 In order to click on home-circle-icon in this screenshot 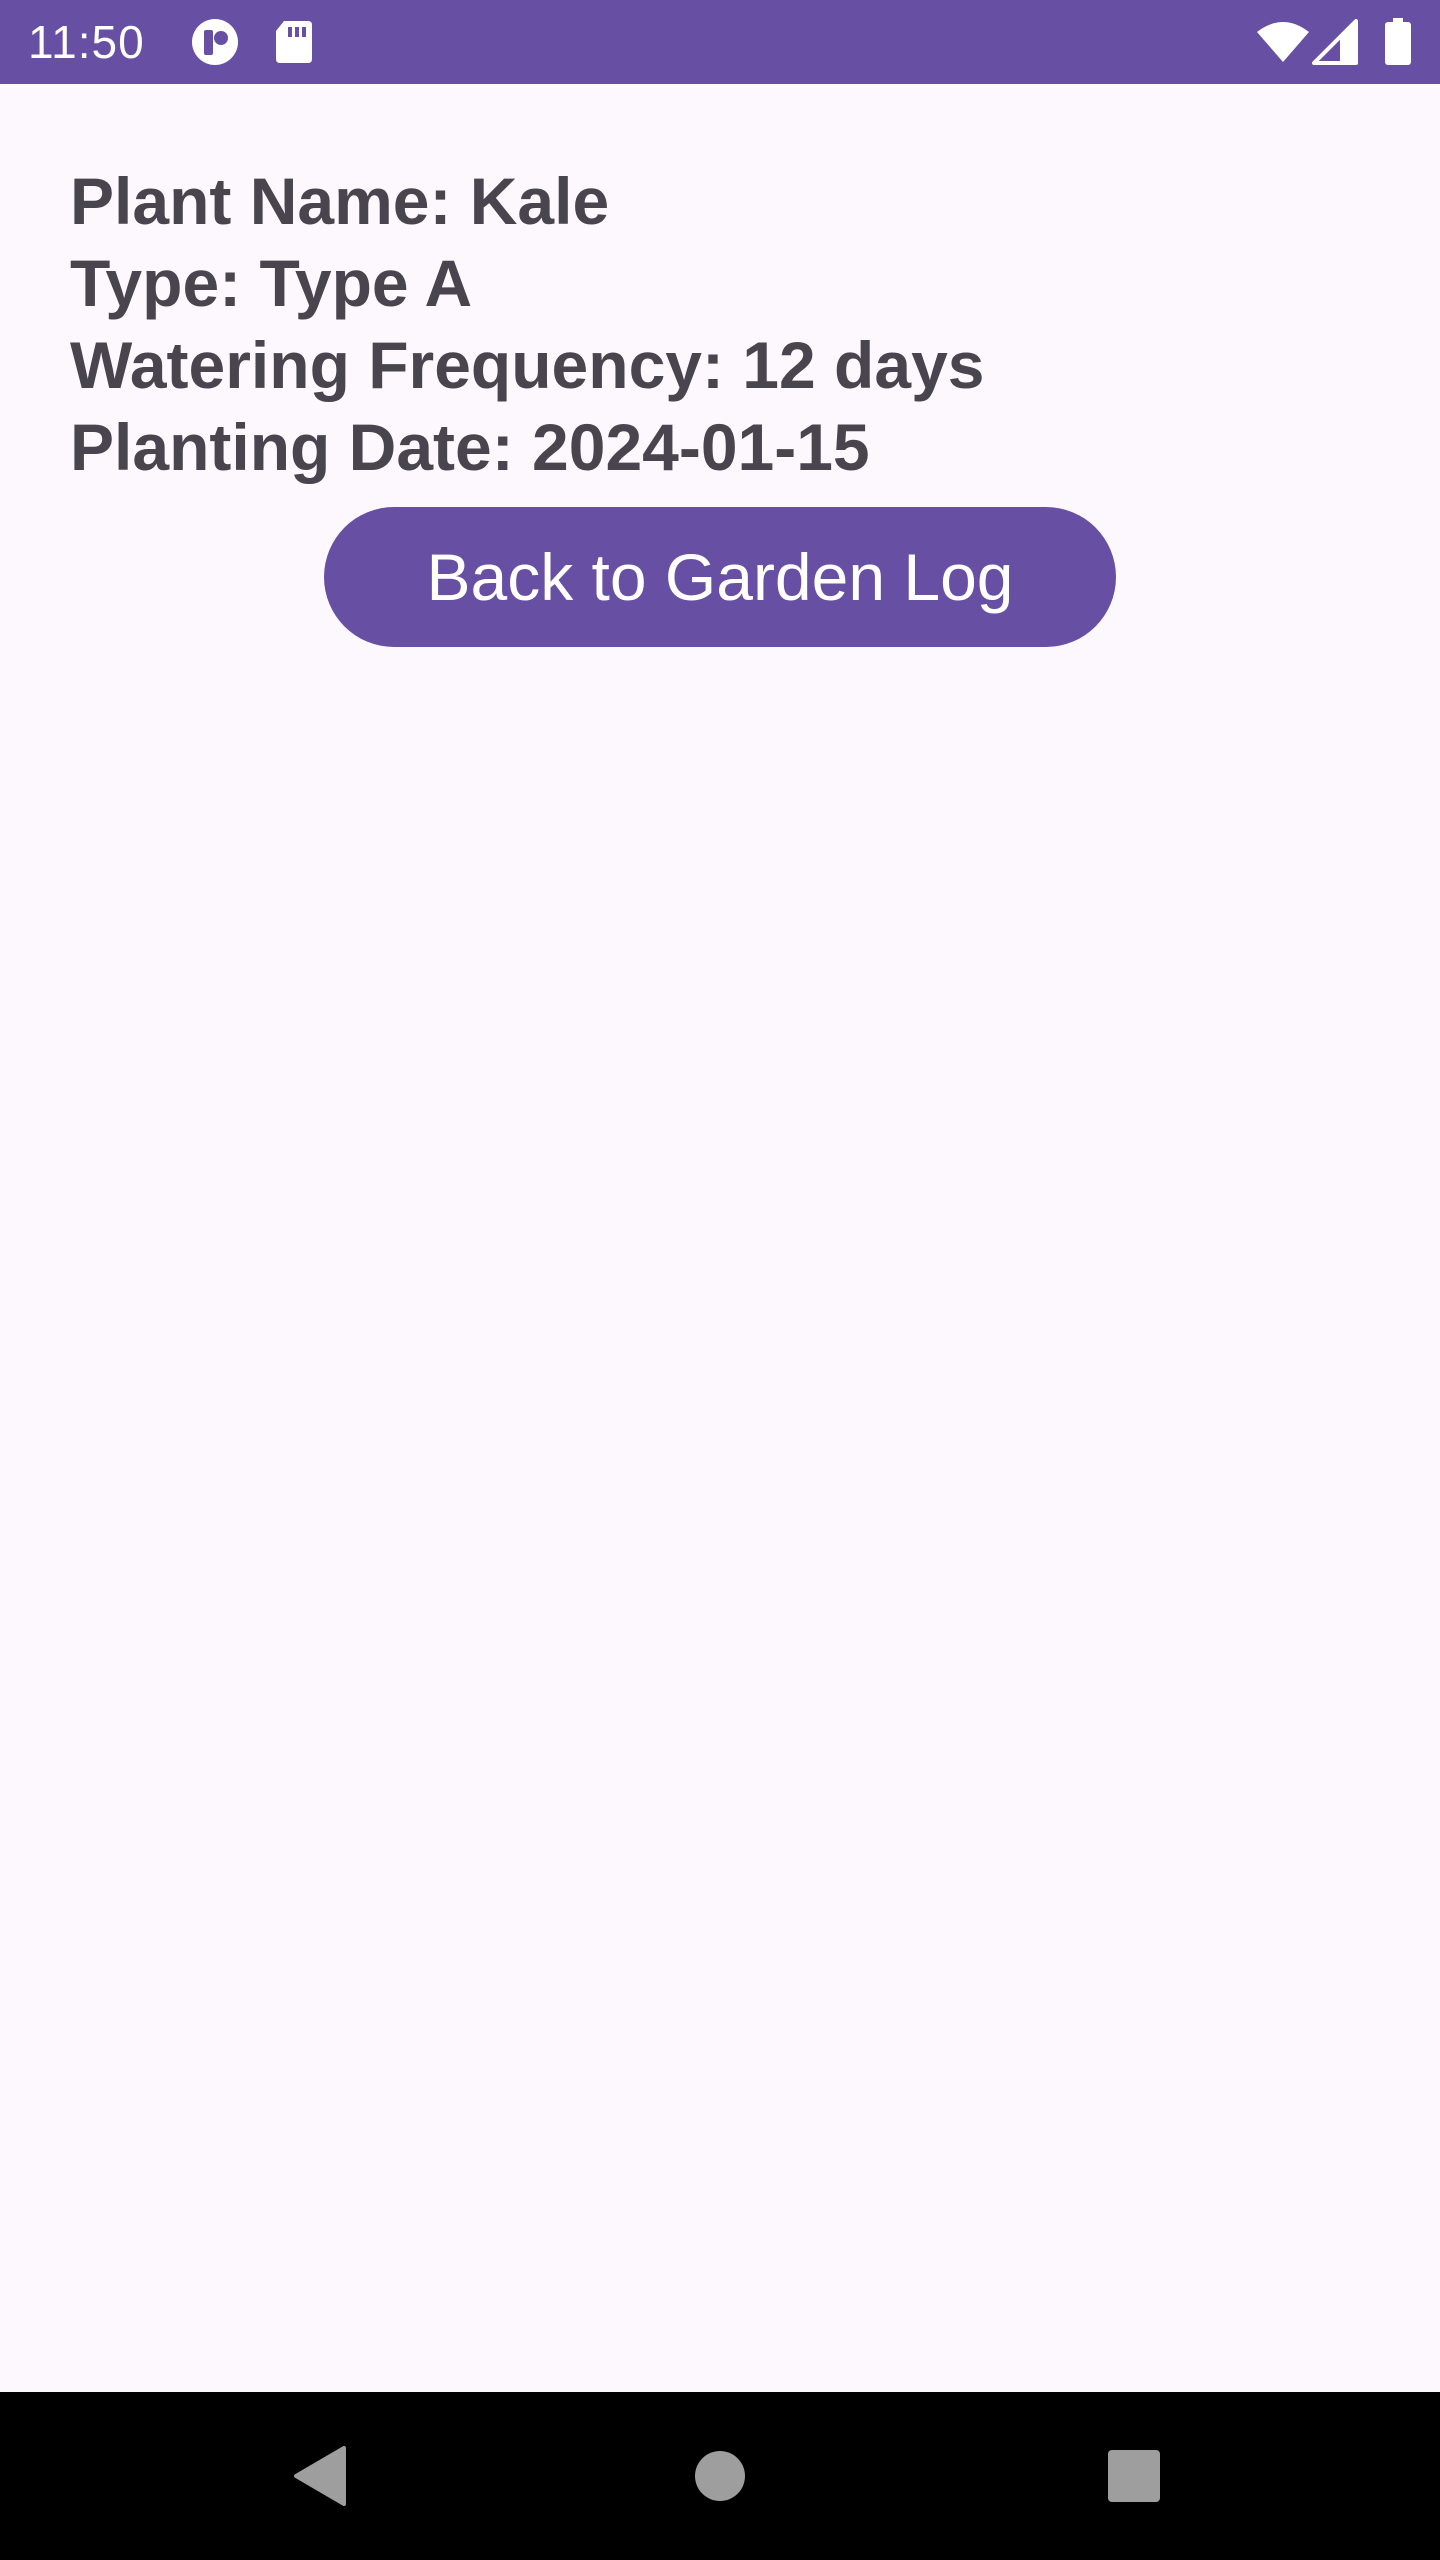, I will do `click(720, 2476)`.